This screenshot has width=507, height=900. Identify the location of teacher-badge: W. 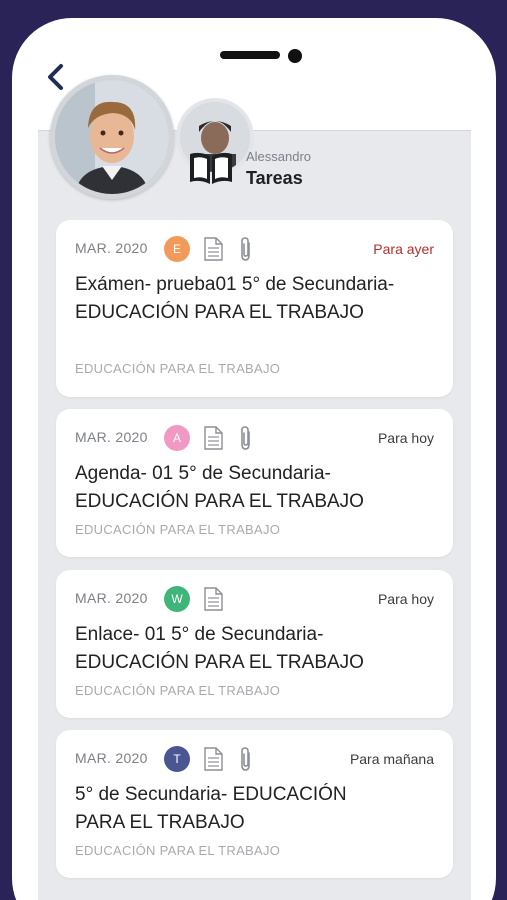
(177, 599).